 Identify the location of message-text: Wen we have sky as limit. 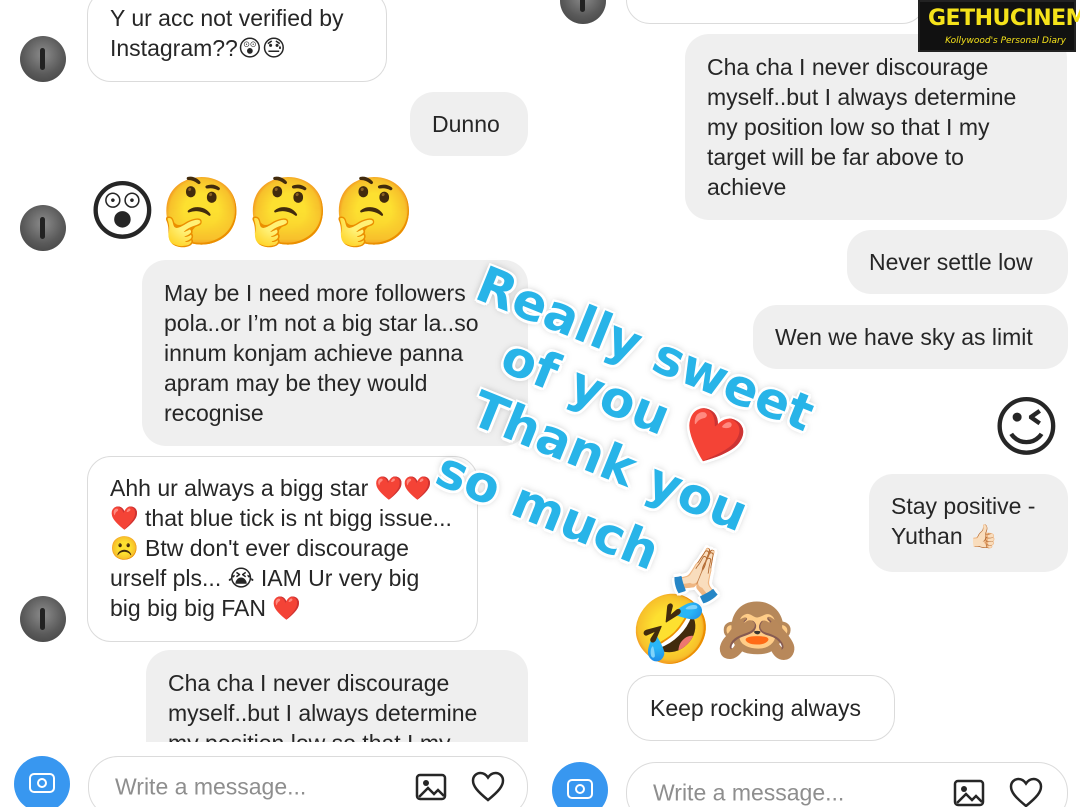
(904, 337).